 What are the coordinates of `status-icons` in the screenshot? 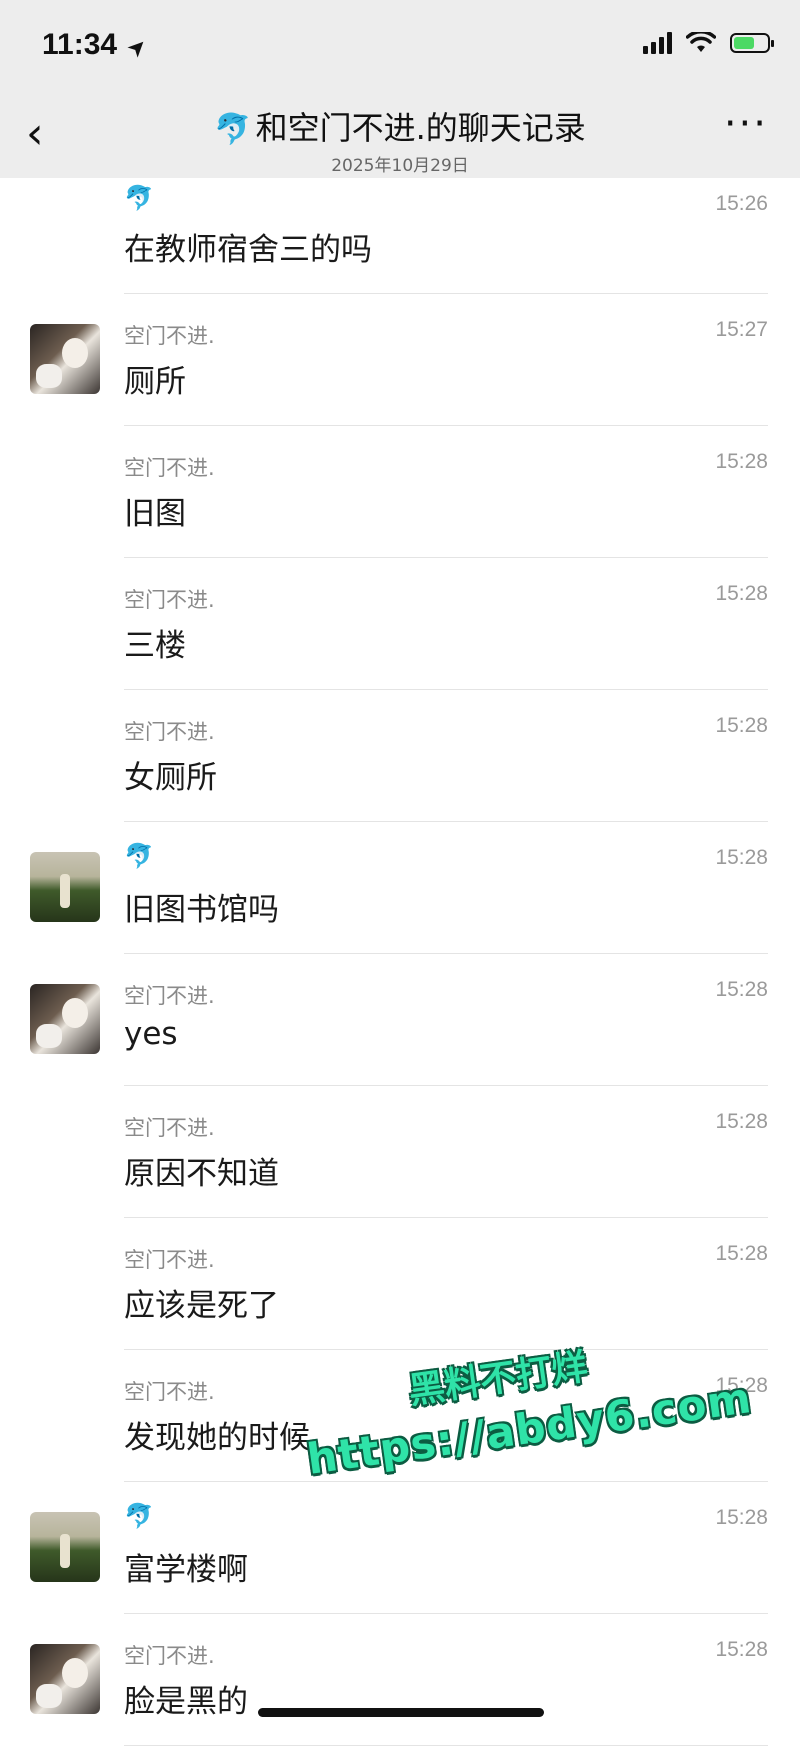 It's located at (708, 43).